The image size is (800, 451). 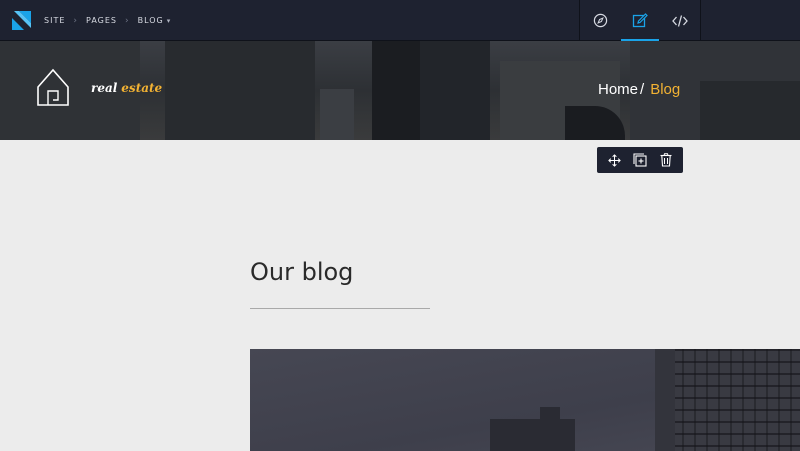 I want to click on brand-logo: real estate, so click(x=126, y=88).